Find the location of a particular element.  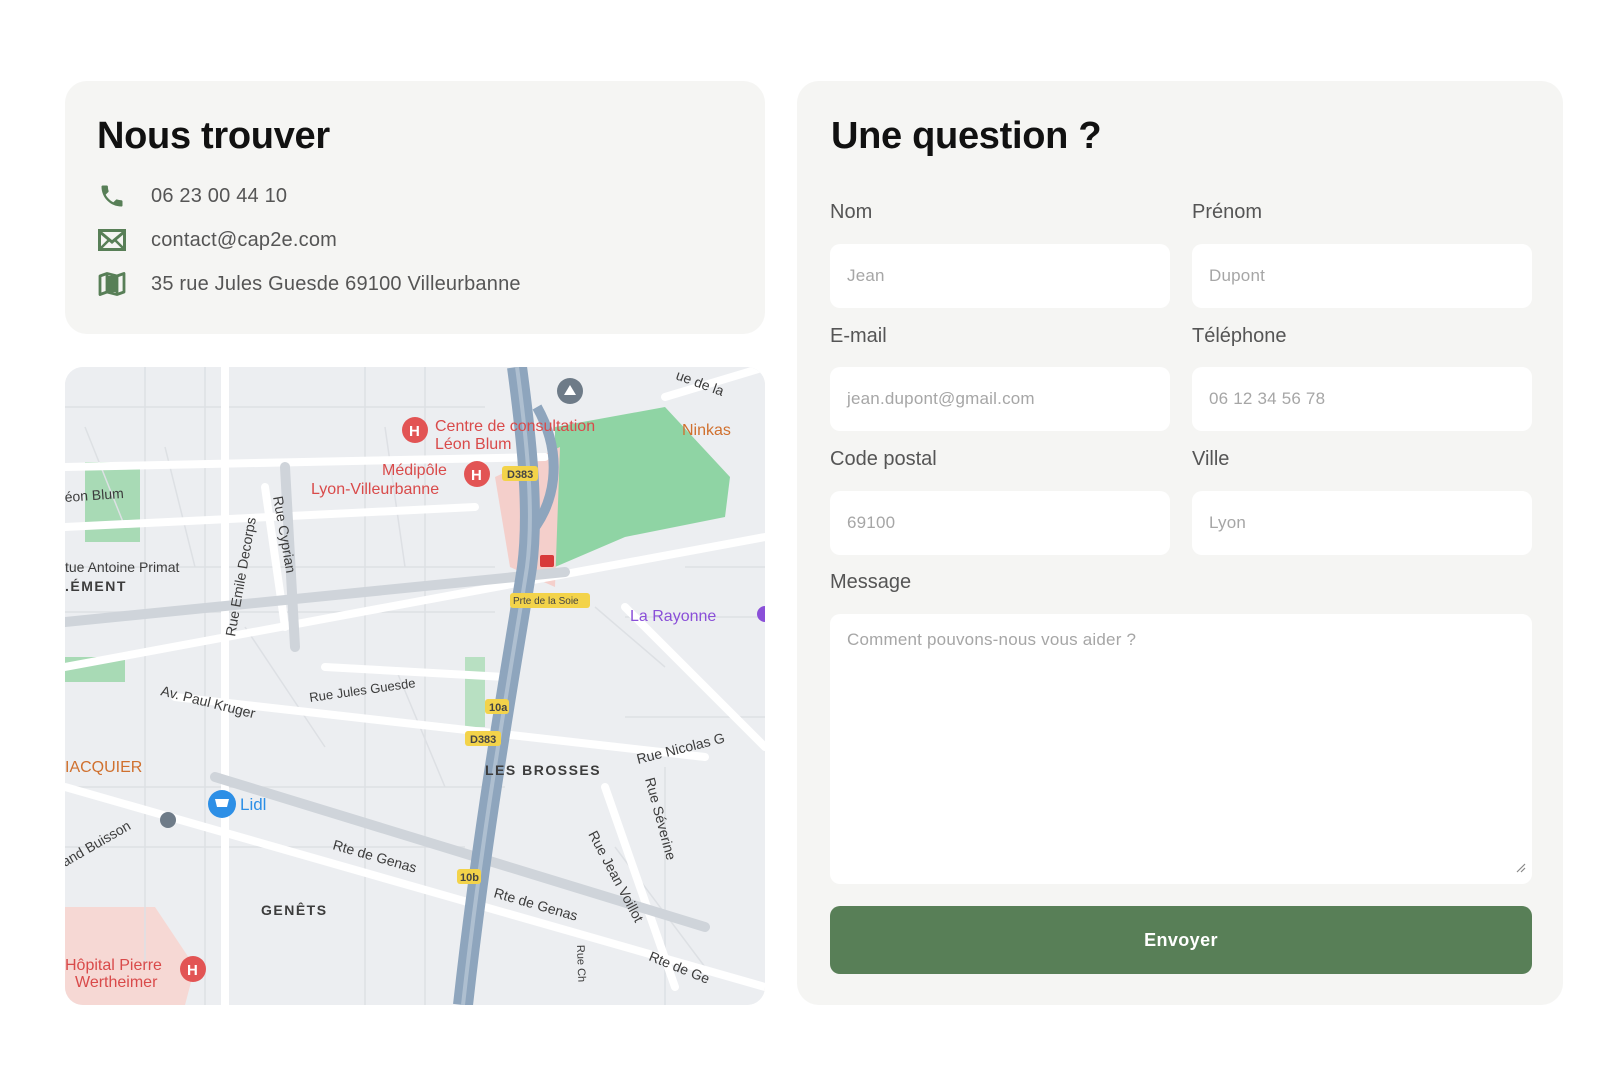

phone-row: 06 23 00 44 10 is located at coordinates (192, 196).